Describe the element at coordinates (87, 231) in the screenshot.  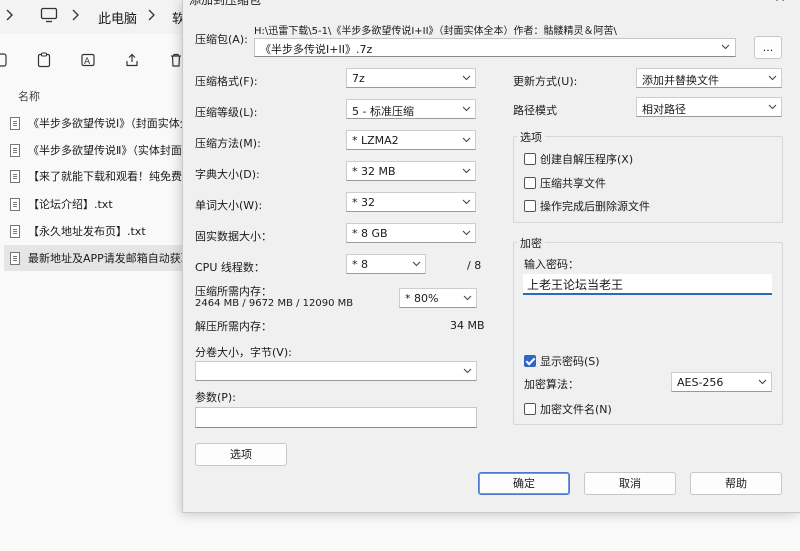
I see `file-name: 【永久地址发布页】.txt` at that location.